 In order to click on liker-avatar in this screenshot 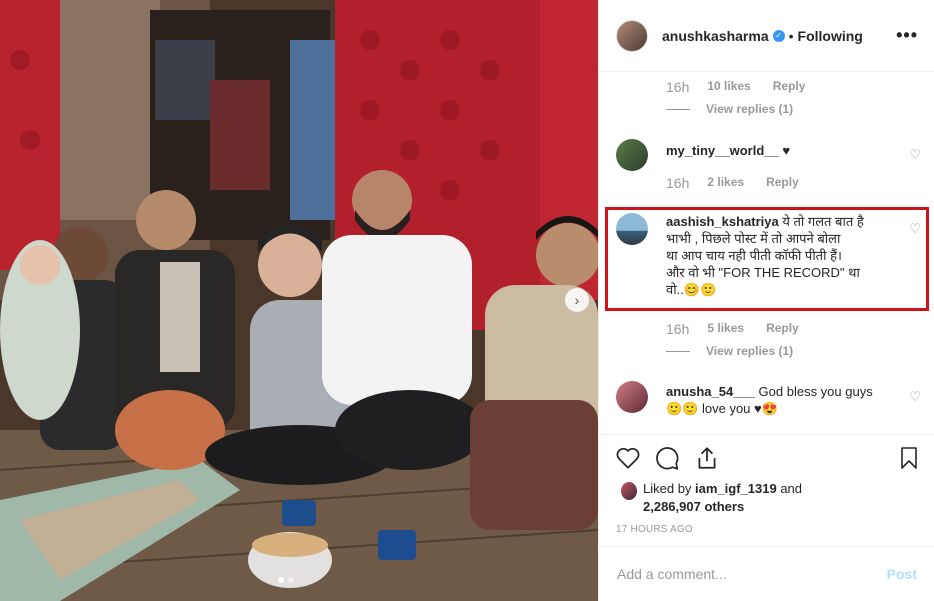, I will do `click(629, 491)`.